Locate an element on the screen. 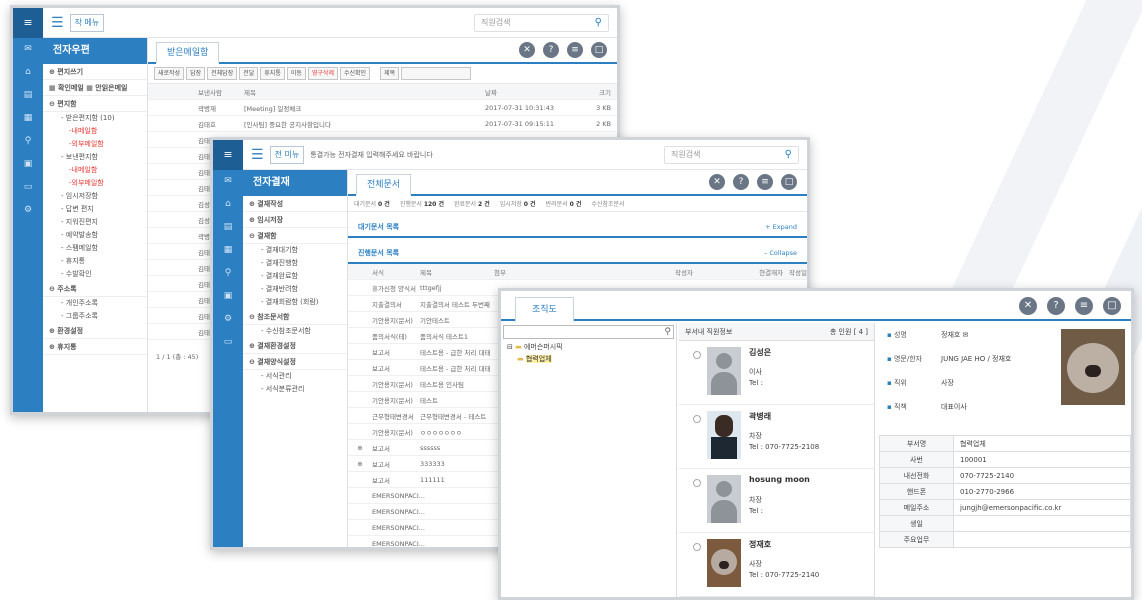  tree-node: ▬ 협력업체 is located at coordinates (588, 359).